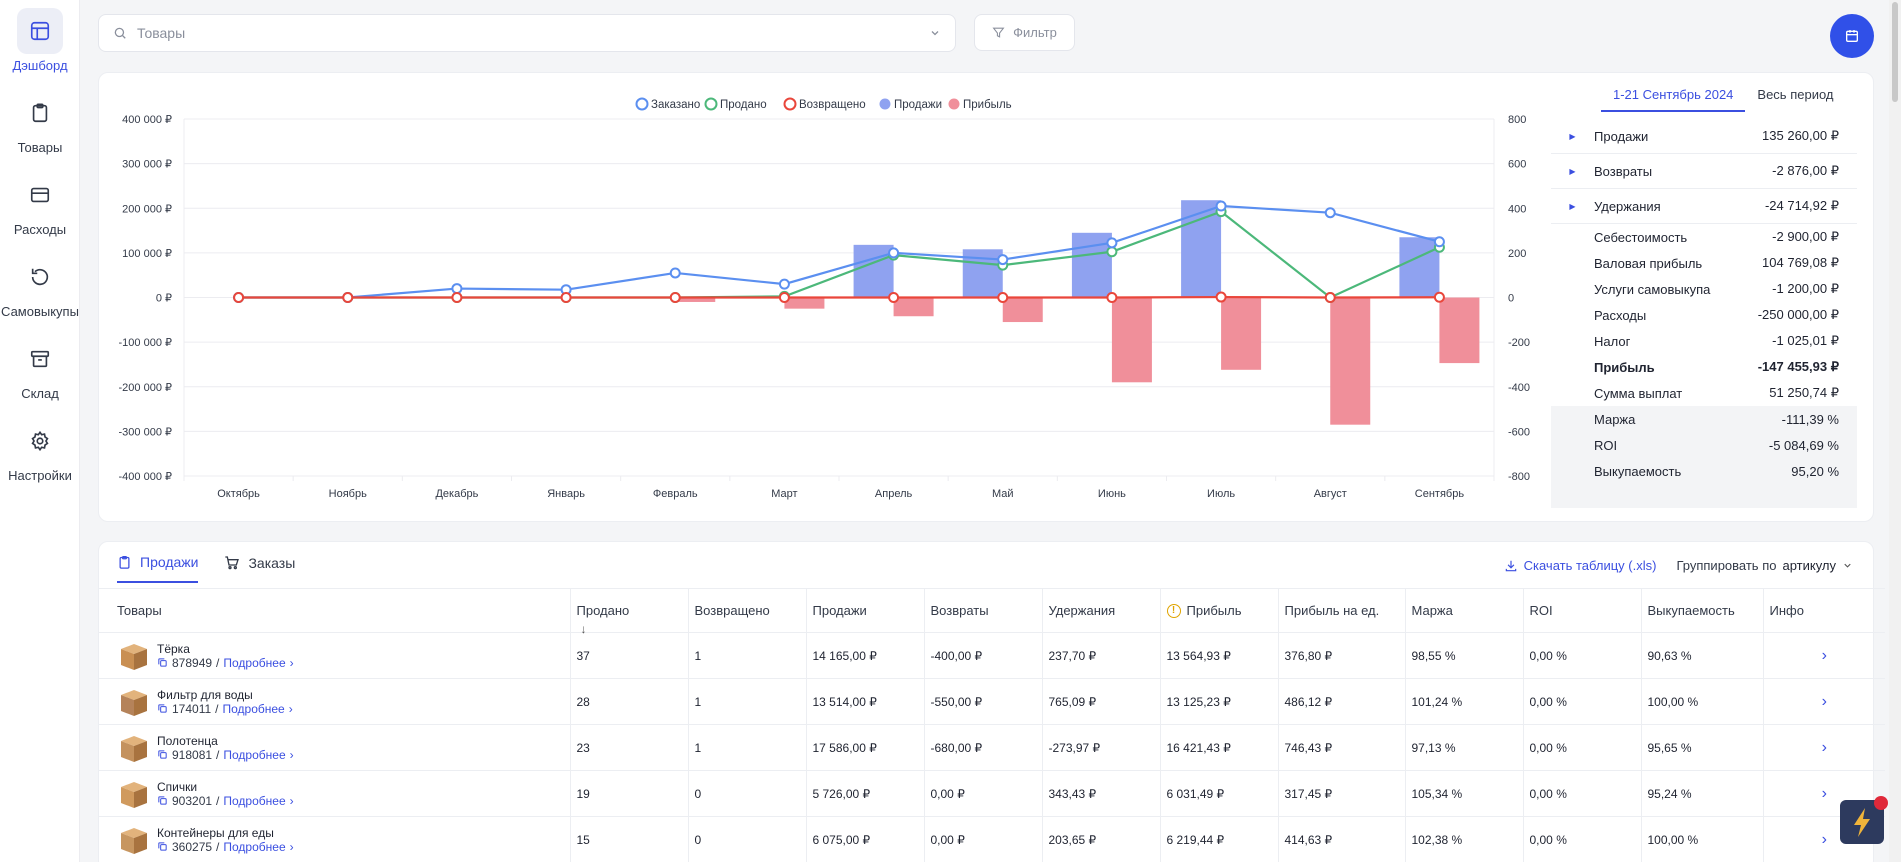 The image size is (1901, 862). Describe the element at coordinates (40, 286) in the screenshot. I see `sidebar-item-self-buyouts: Самовыкупы` at that location.